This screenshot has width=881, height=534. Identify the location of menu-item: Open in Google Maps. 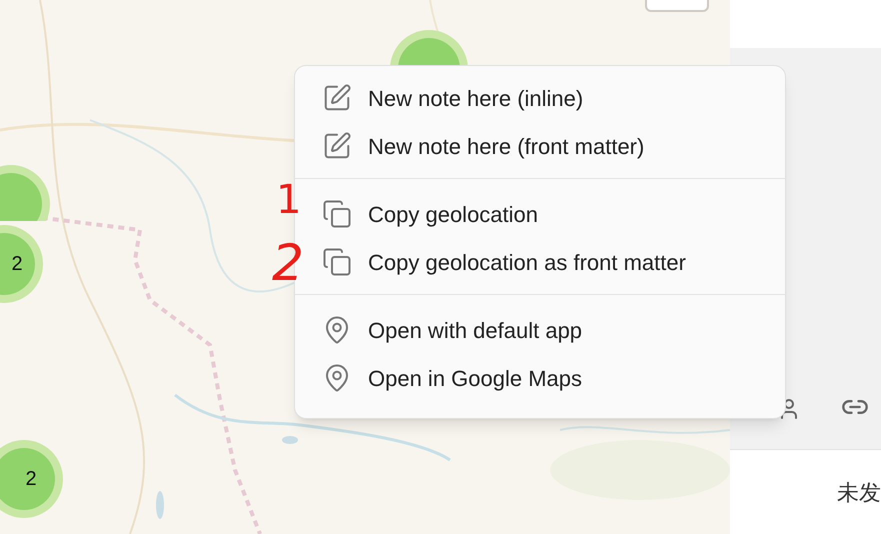
(540, 378).